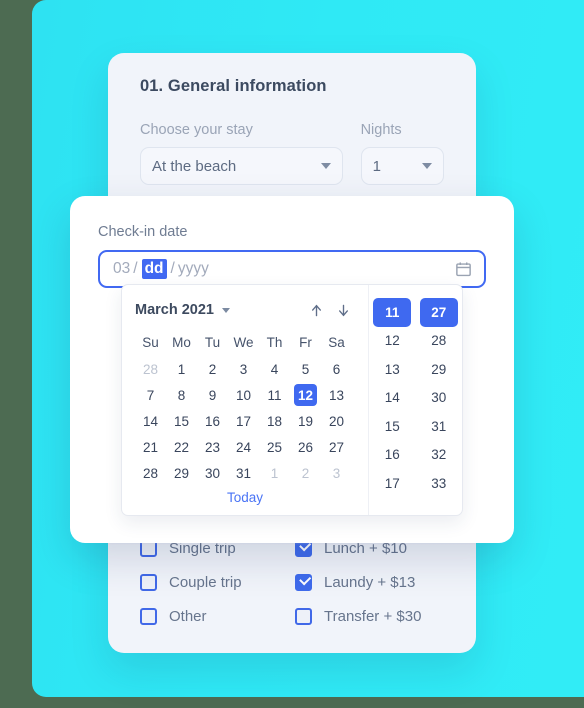 This screenshot has height=708, width=584. What do you see at coordinates (212, 473) in the screenshot?
I see `calendar-day: 30` at bounding box center [212, 473].